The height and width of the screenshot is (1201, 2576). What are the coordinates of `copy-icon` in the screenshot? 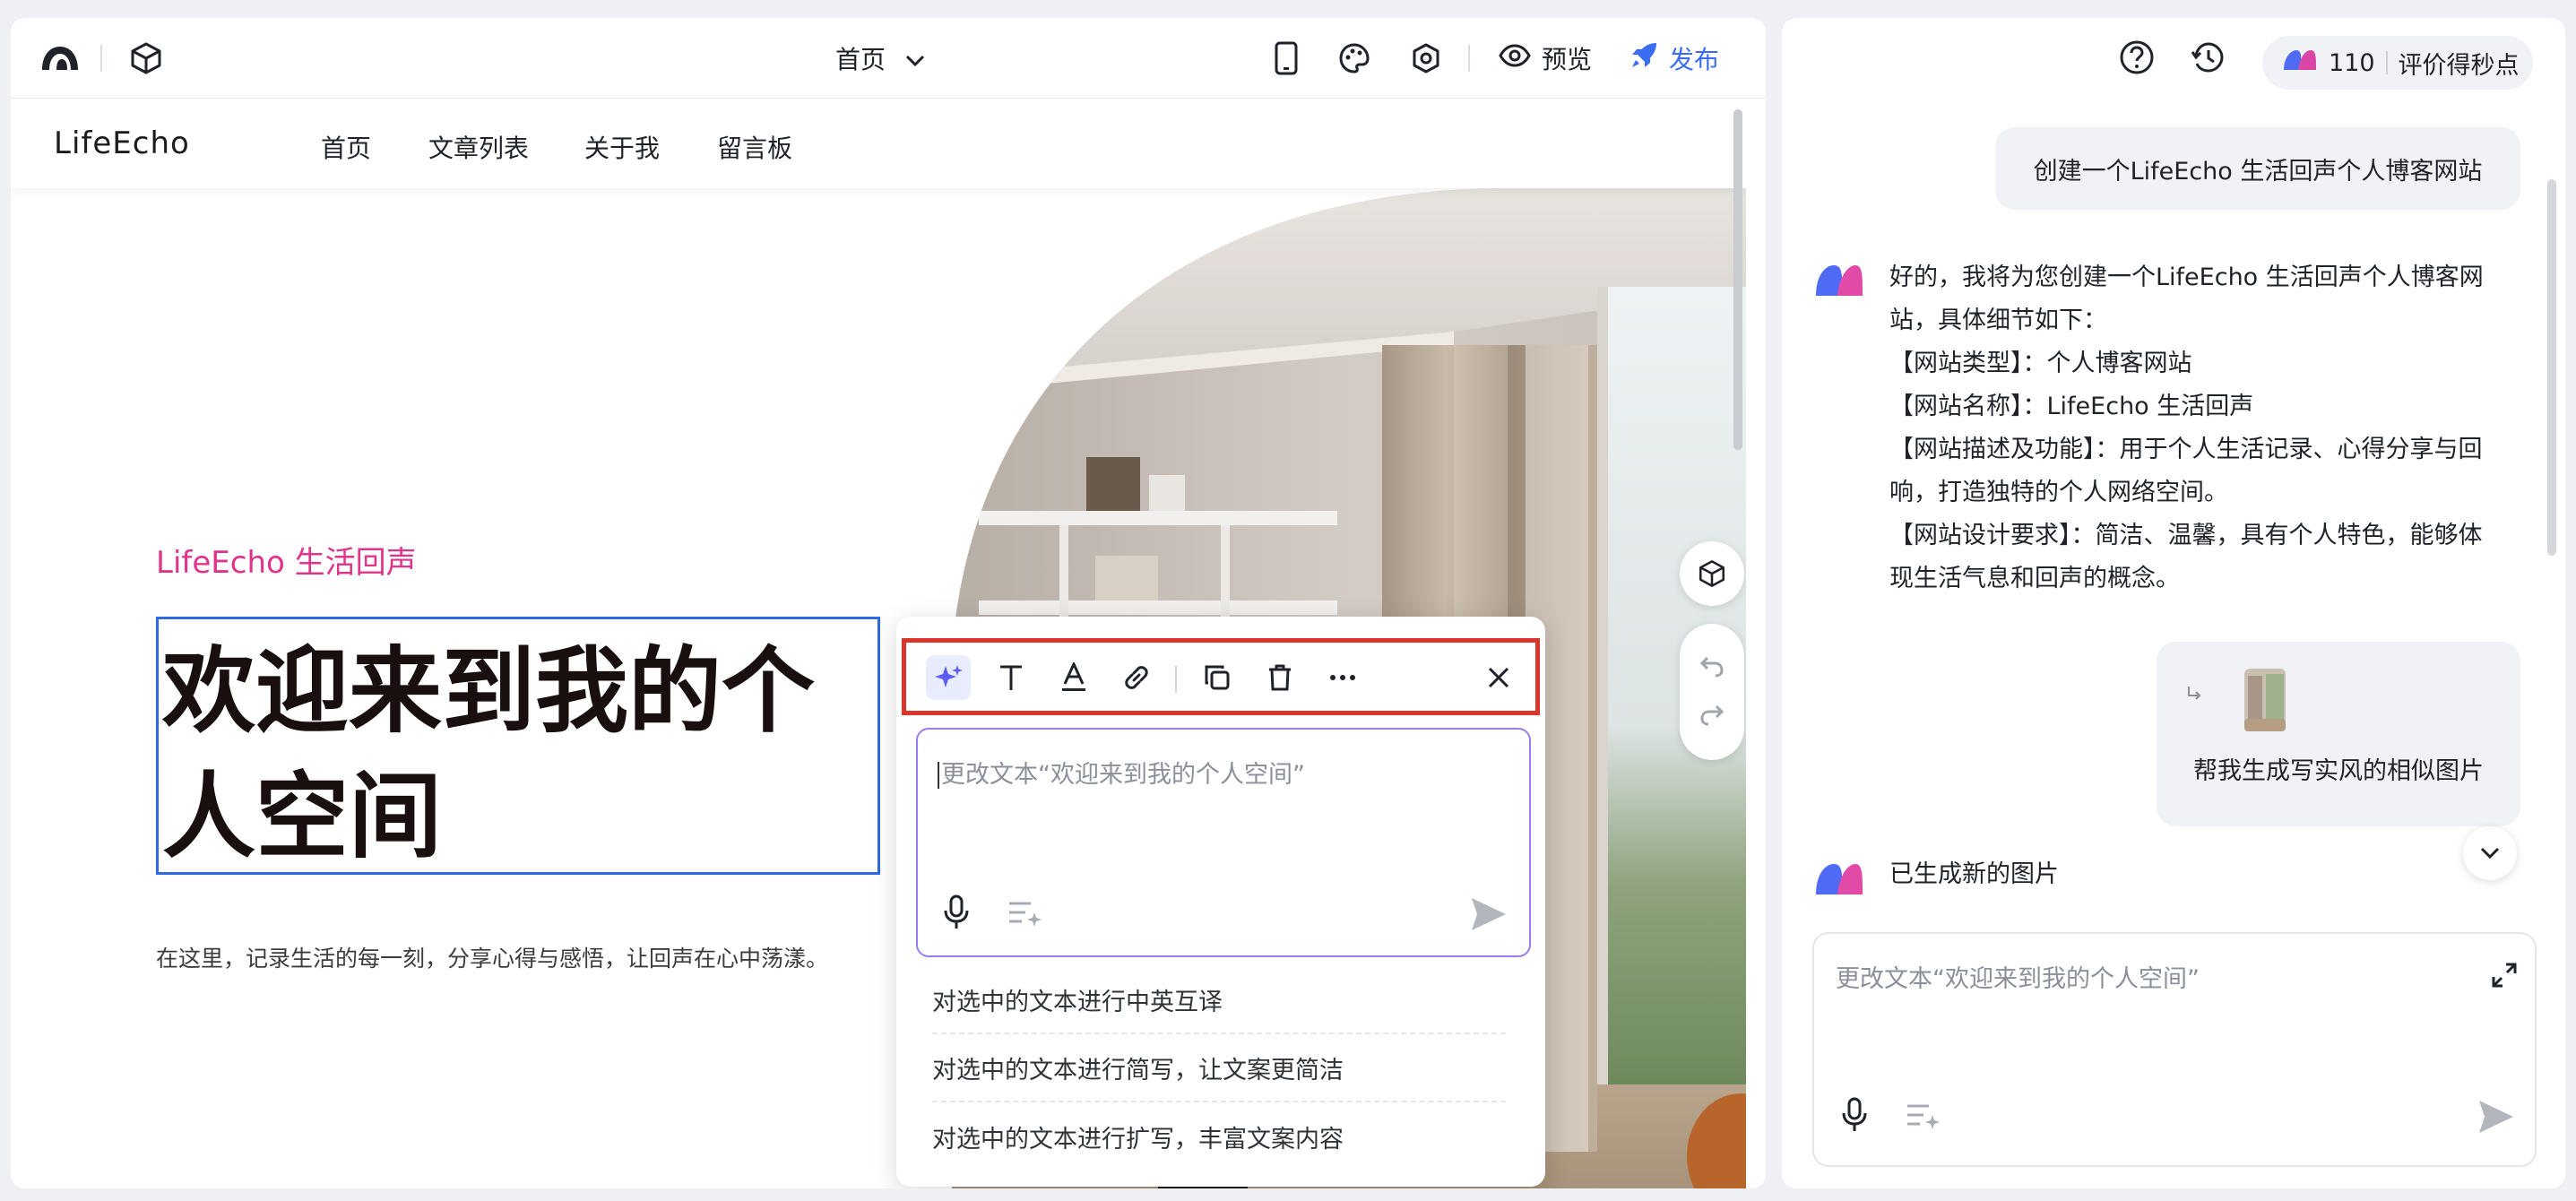 It's located at (1217, 677).